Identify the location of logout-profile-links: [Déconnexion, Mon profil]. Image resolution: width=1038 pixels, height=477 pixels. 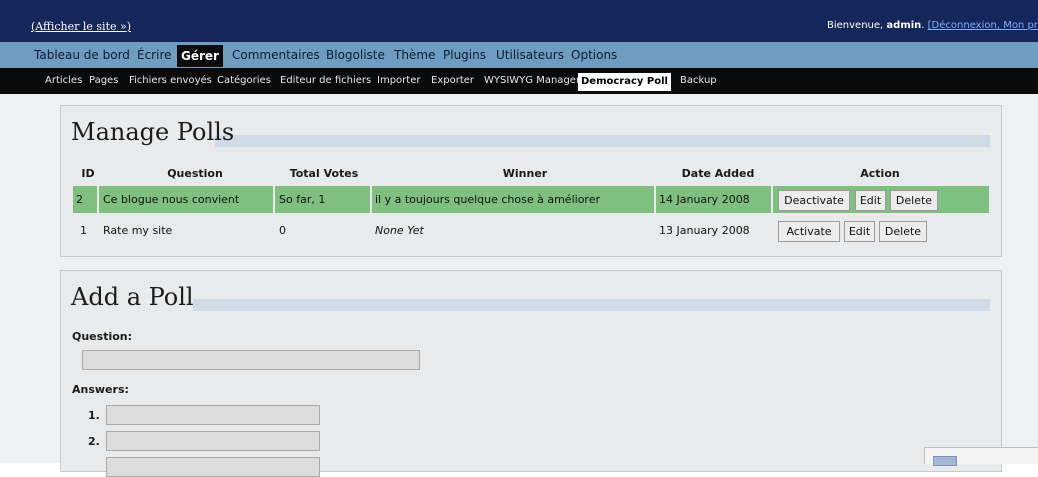
(983, 25).